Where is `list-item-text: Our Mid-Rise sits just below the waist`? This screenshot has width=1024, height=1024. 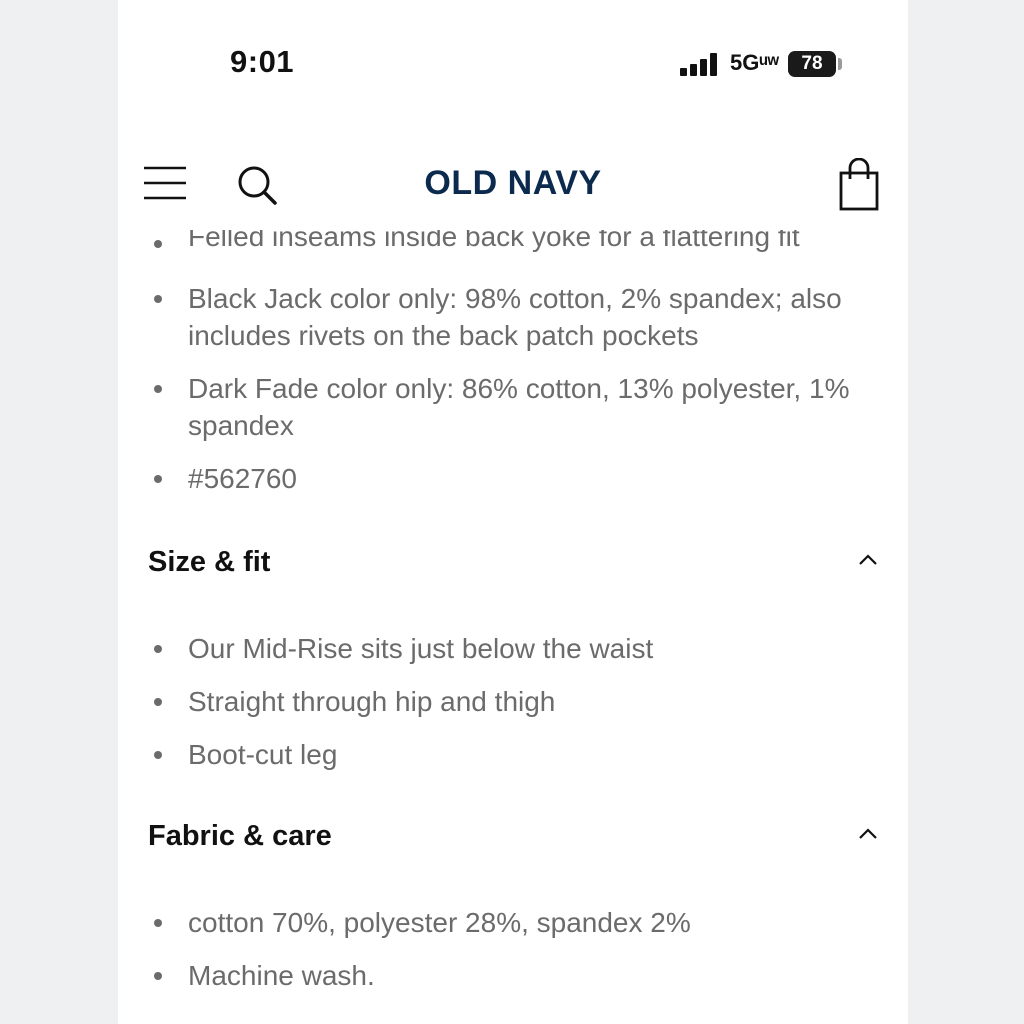 list-item-text: Our Mid-Rise sits just below the waist is located at coordinates (421, 648).